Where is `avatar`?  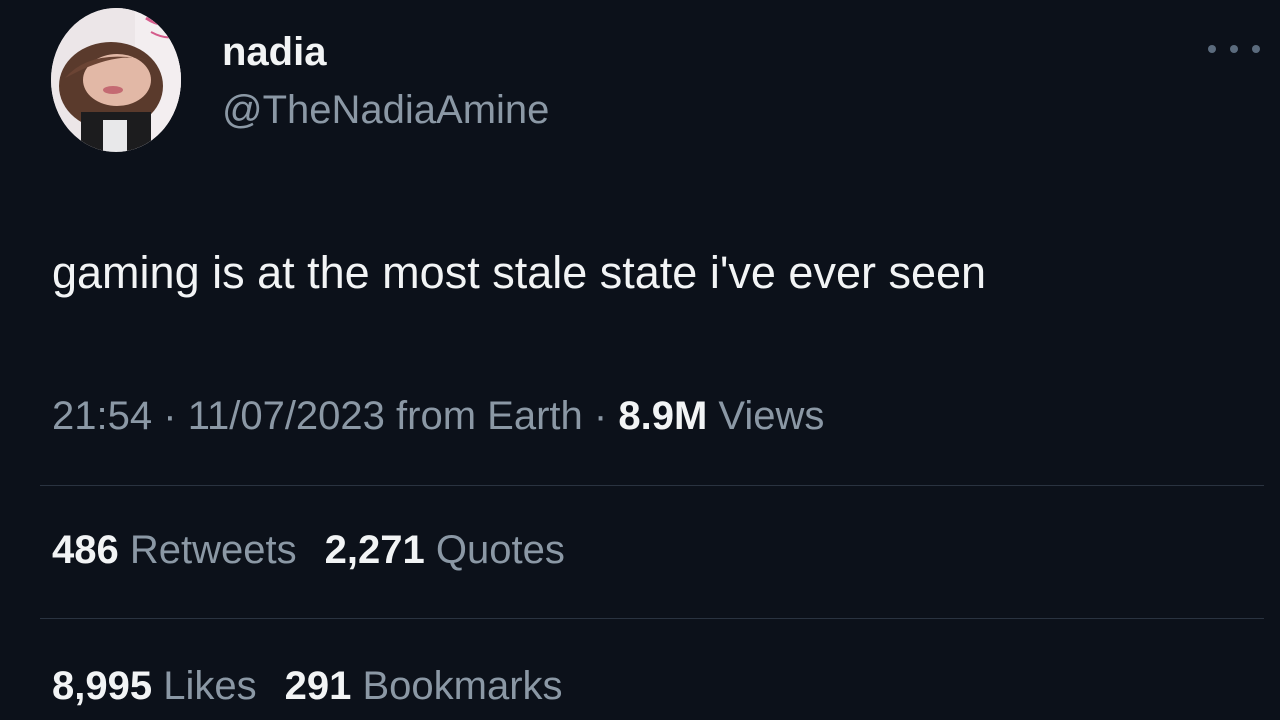 avatar is located at coordinates (116, 80).